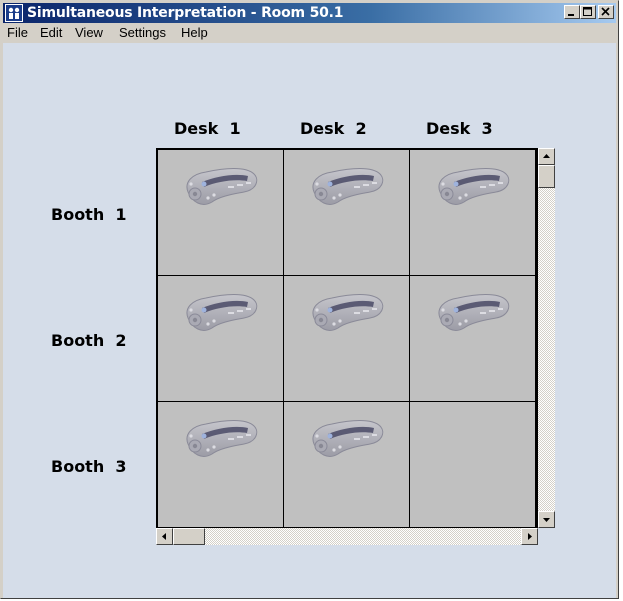 The height and width of the screenshot is (601, 623). I want to click on menu-settings: Settings, so click(142, 32).